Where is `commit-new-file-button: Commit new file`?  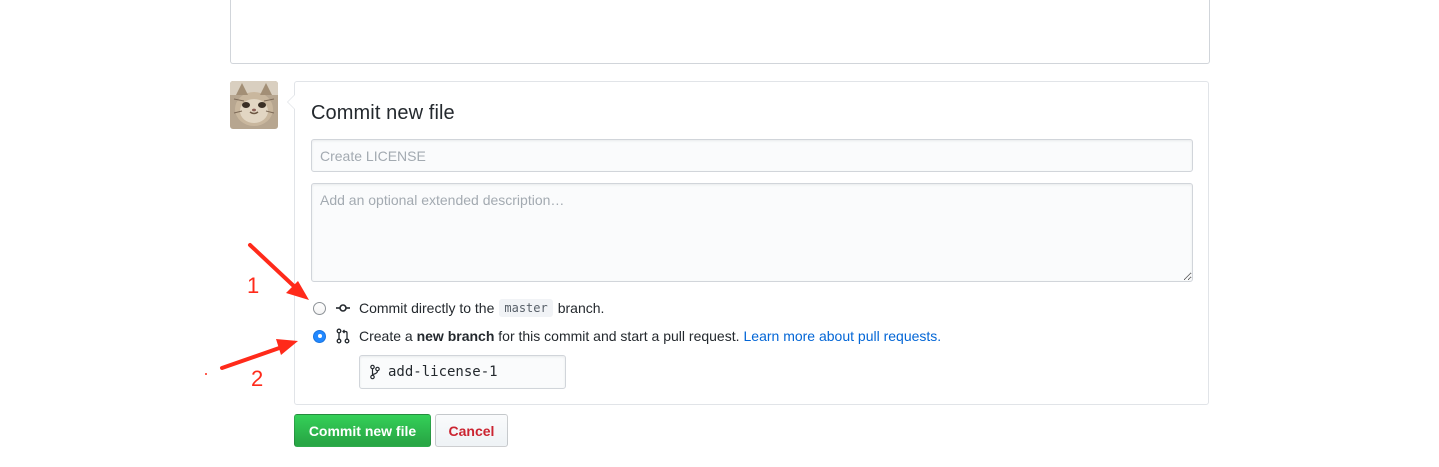
commit-new-file-button: Commit new file is located at coordinates (362, 430).